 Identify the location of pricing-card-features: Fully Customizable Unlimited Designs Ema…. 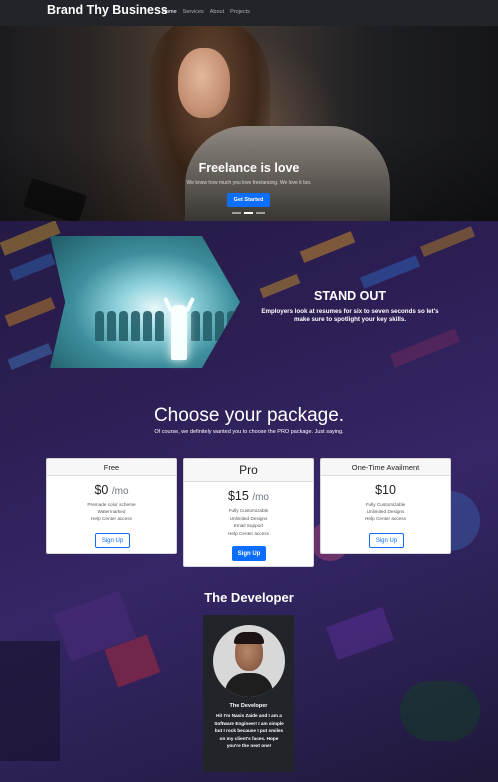
(248, 522).